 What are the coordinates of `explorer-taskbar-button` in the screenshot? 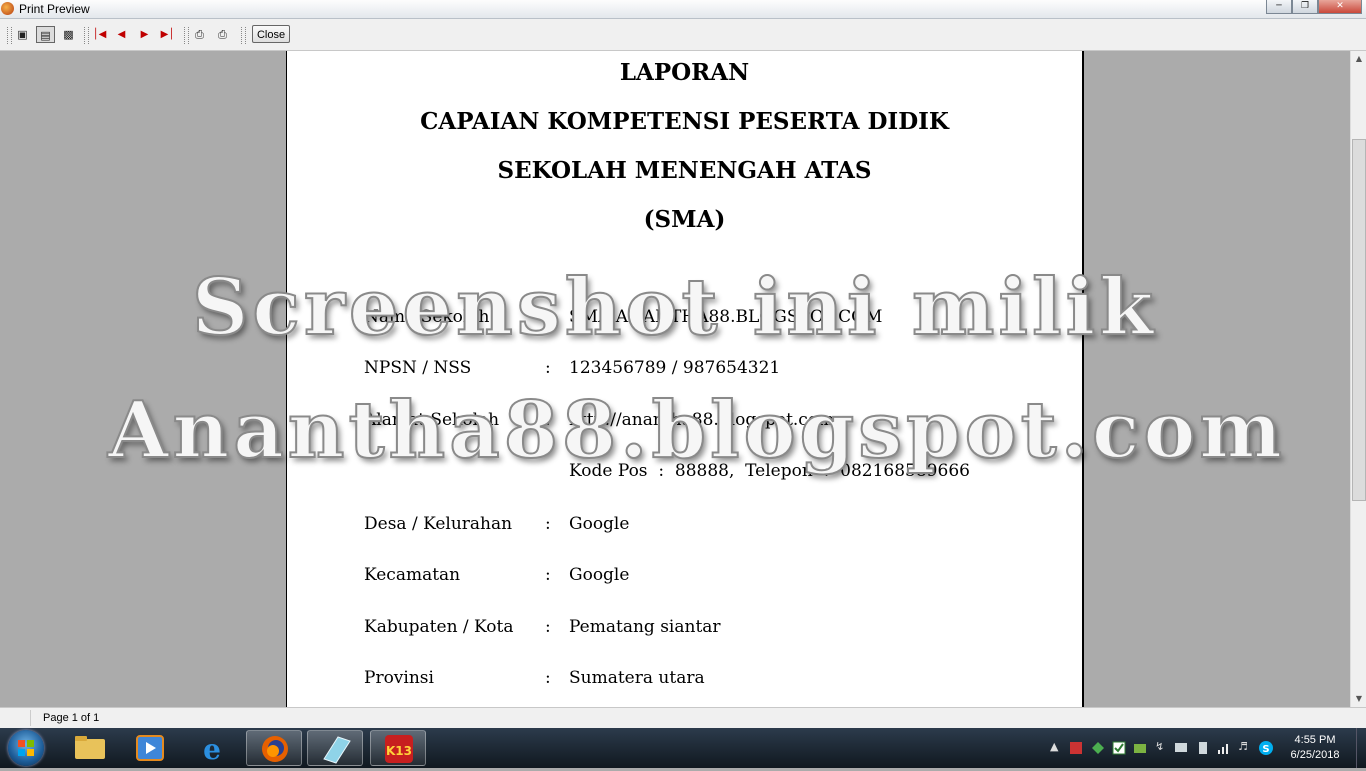 It's located at (90, 748).